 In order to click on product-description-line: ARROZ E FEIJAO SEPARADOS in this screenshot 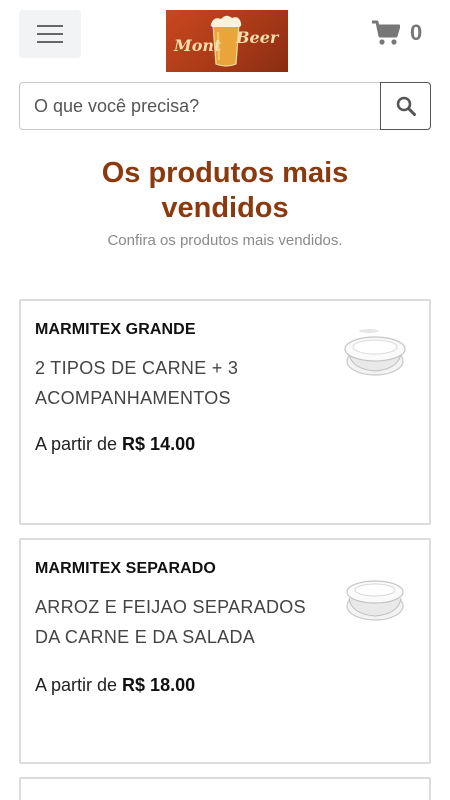, I will do `click(170, 607)`.